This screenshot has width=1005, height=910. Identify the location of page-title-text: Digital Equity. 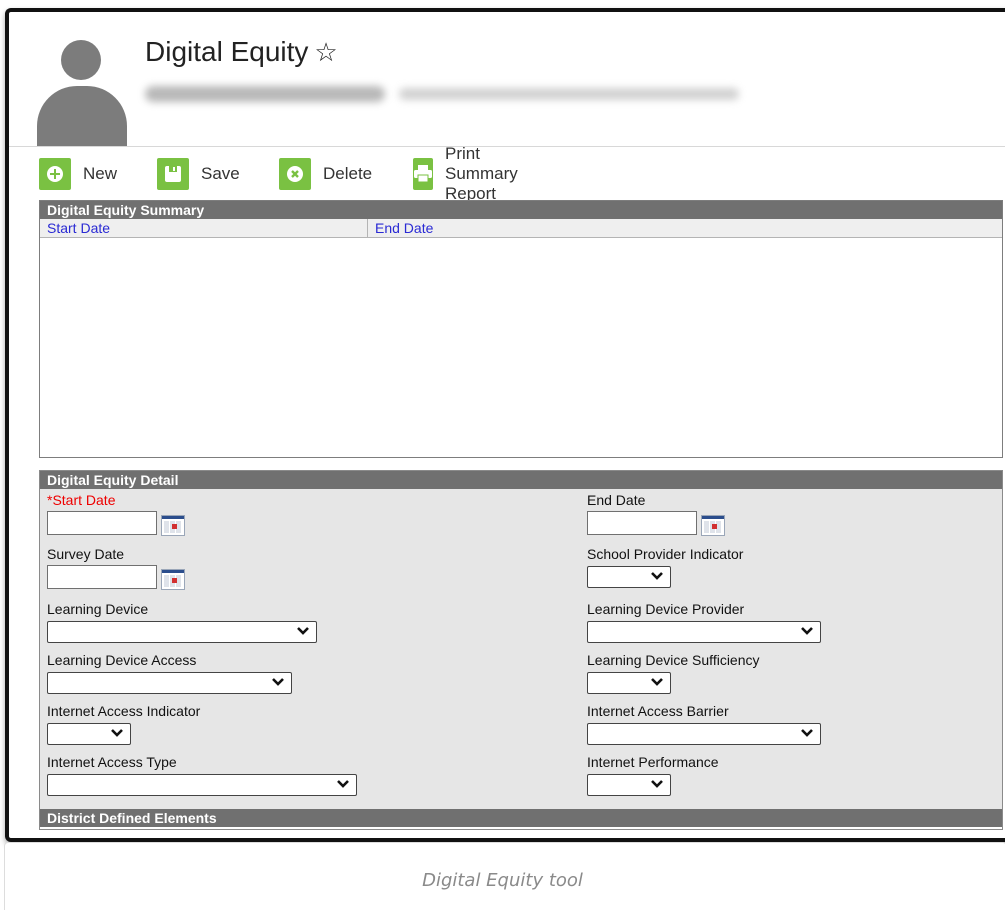
(227, 51).